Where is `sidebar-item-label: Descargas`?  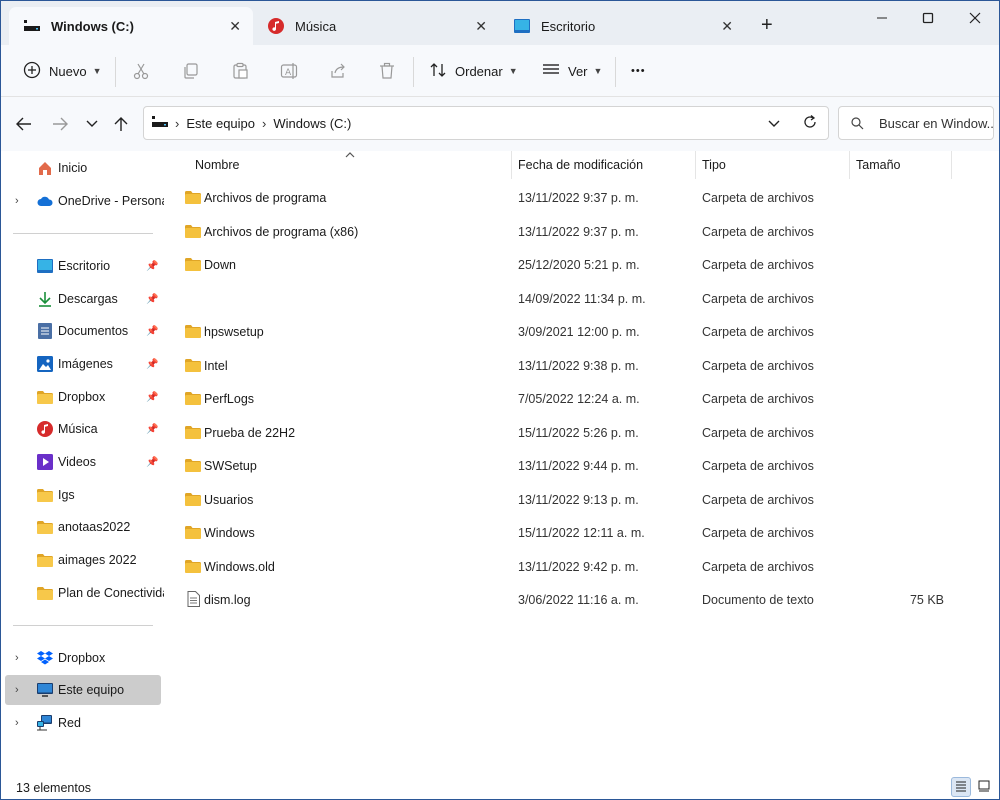 sidebar-item-label: Descargas is located at coordinates (88, 299).